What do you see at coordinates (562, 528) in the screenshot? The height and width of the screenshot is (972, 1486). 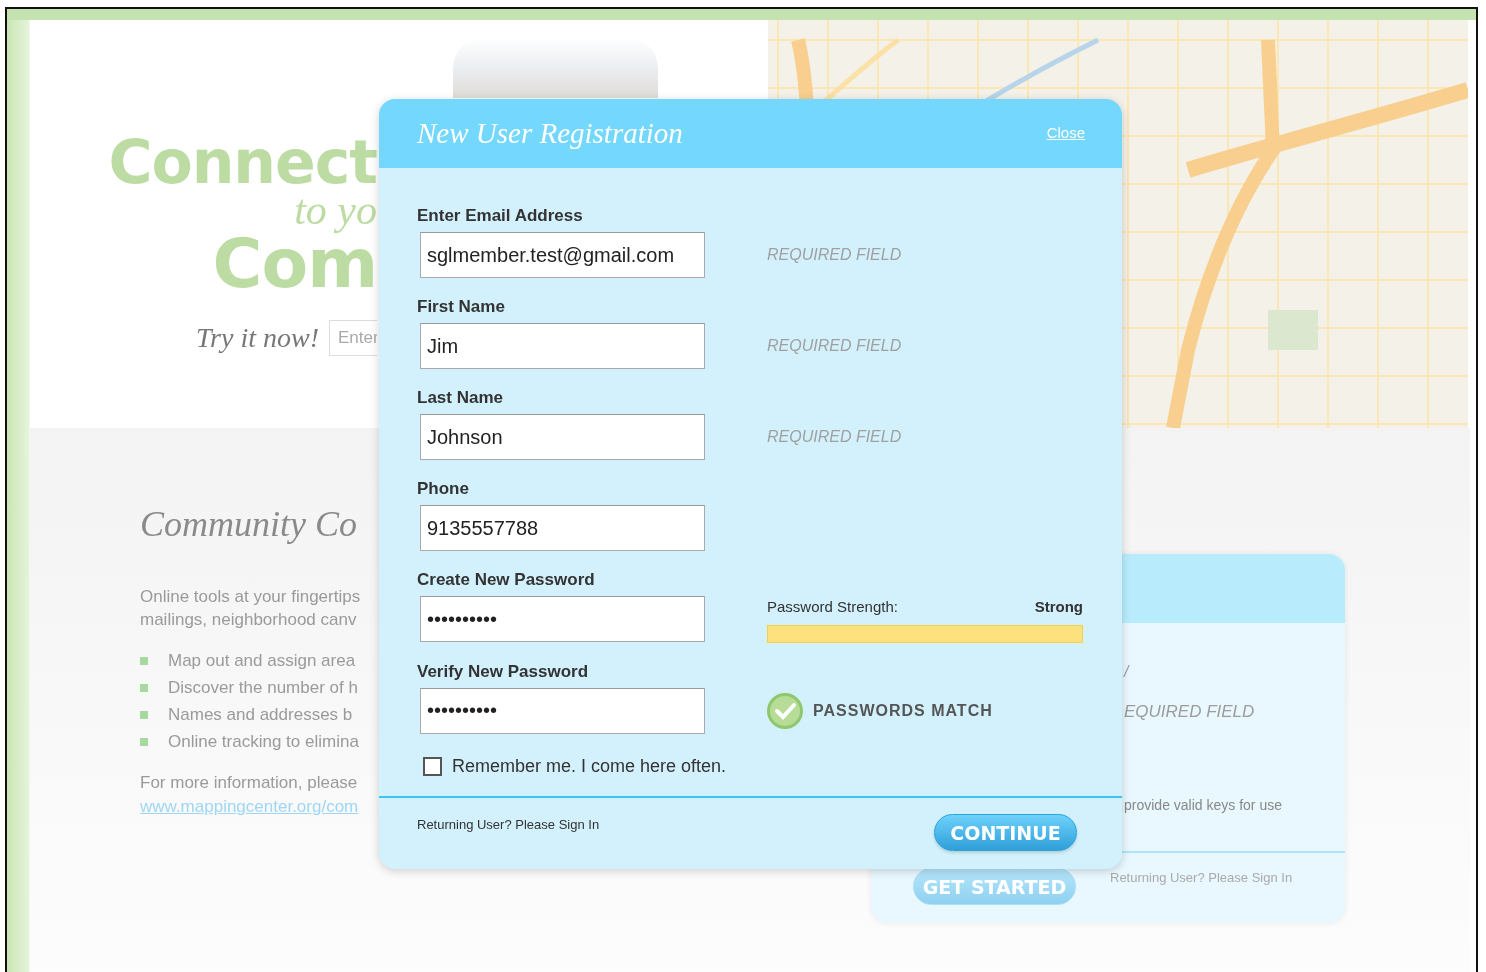 I see `input-field: 9135557788` at bounding box center [562, 528].